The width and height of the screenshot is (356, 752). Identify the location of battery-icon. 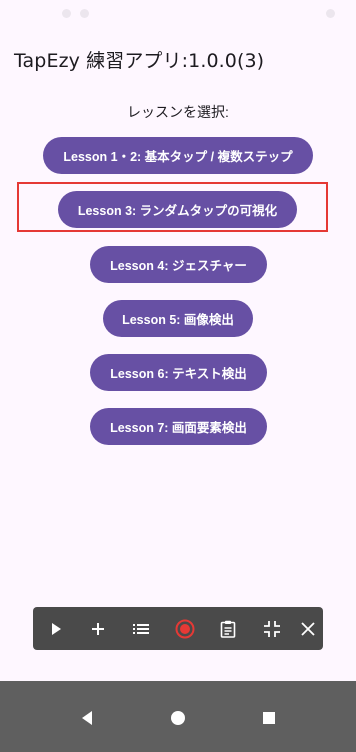
(330, 13).